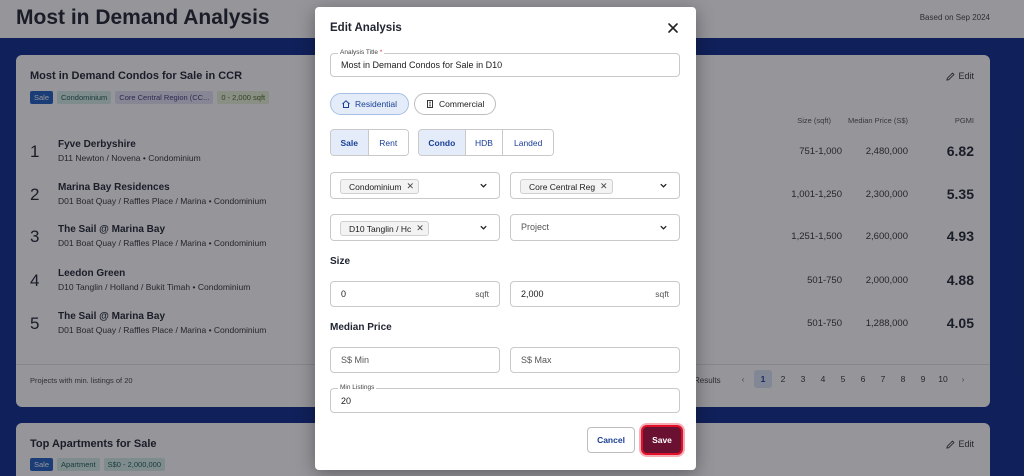  Describe the element at coordinates (442, 142) in the screenshot. I see `condo-toggle: Condo` at that location.